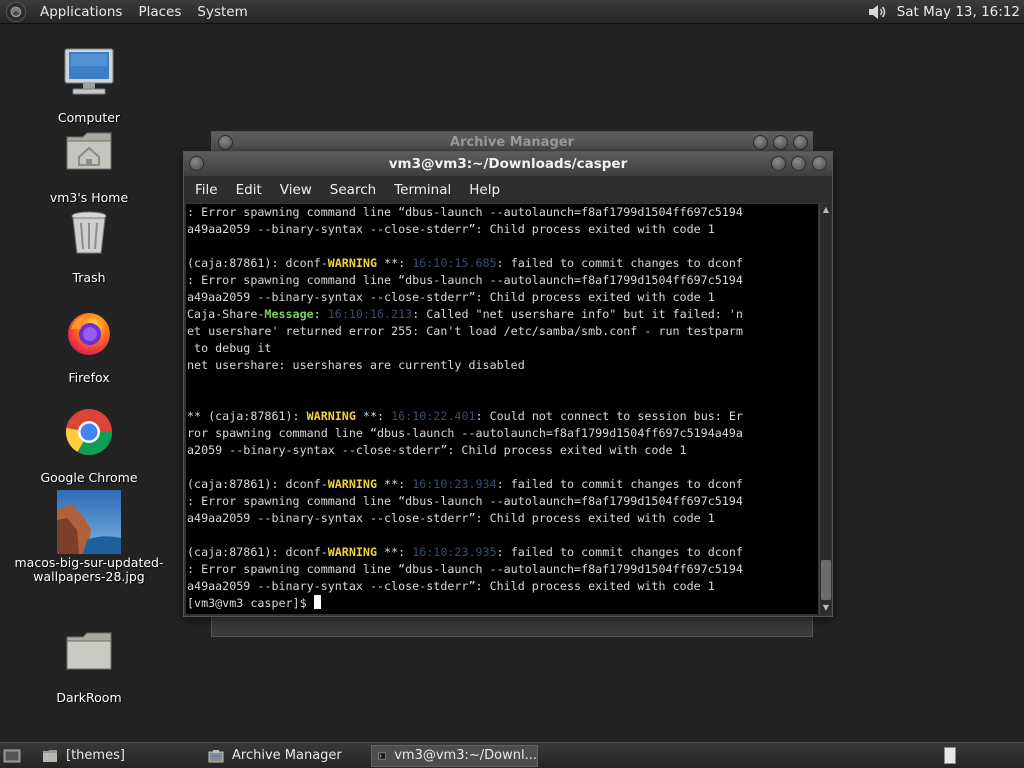 The height and width of the screenshot is (768, 1024). What do you see at coordinates (206, 190) in the screenshot?
I see `menu-file: File` at bounding box center [206, 190].